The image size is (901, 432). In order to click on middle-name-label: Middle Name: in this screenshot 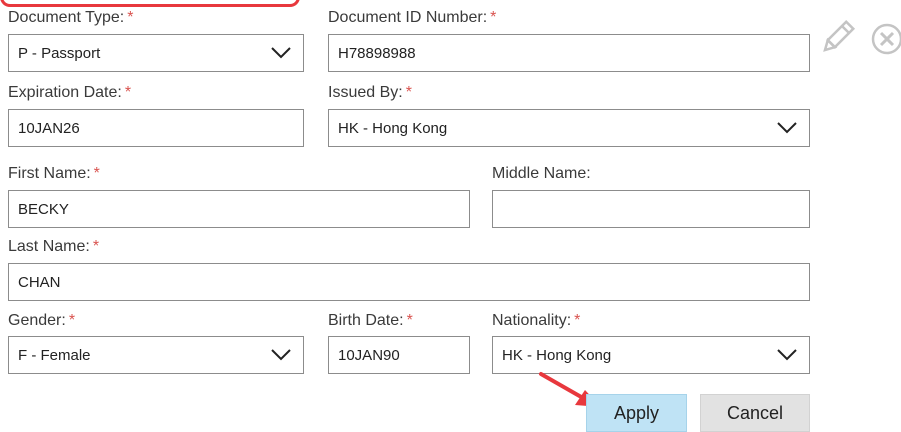, I will do `click(541, 173)`.